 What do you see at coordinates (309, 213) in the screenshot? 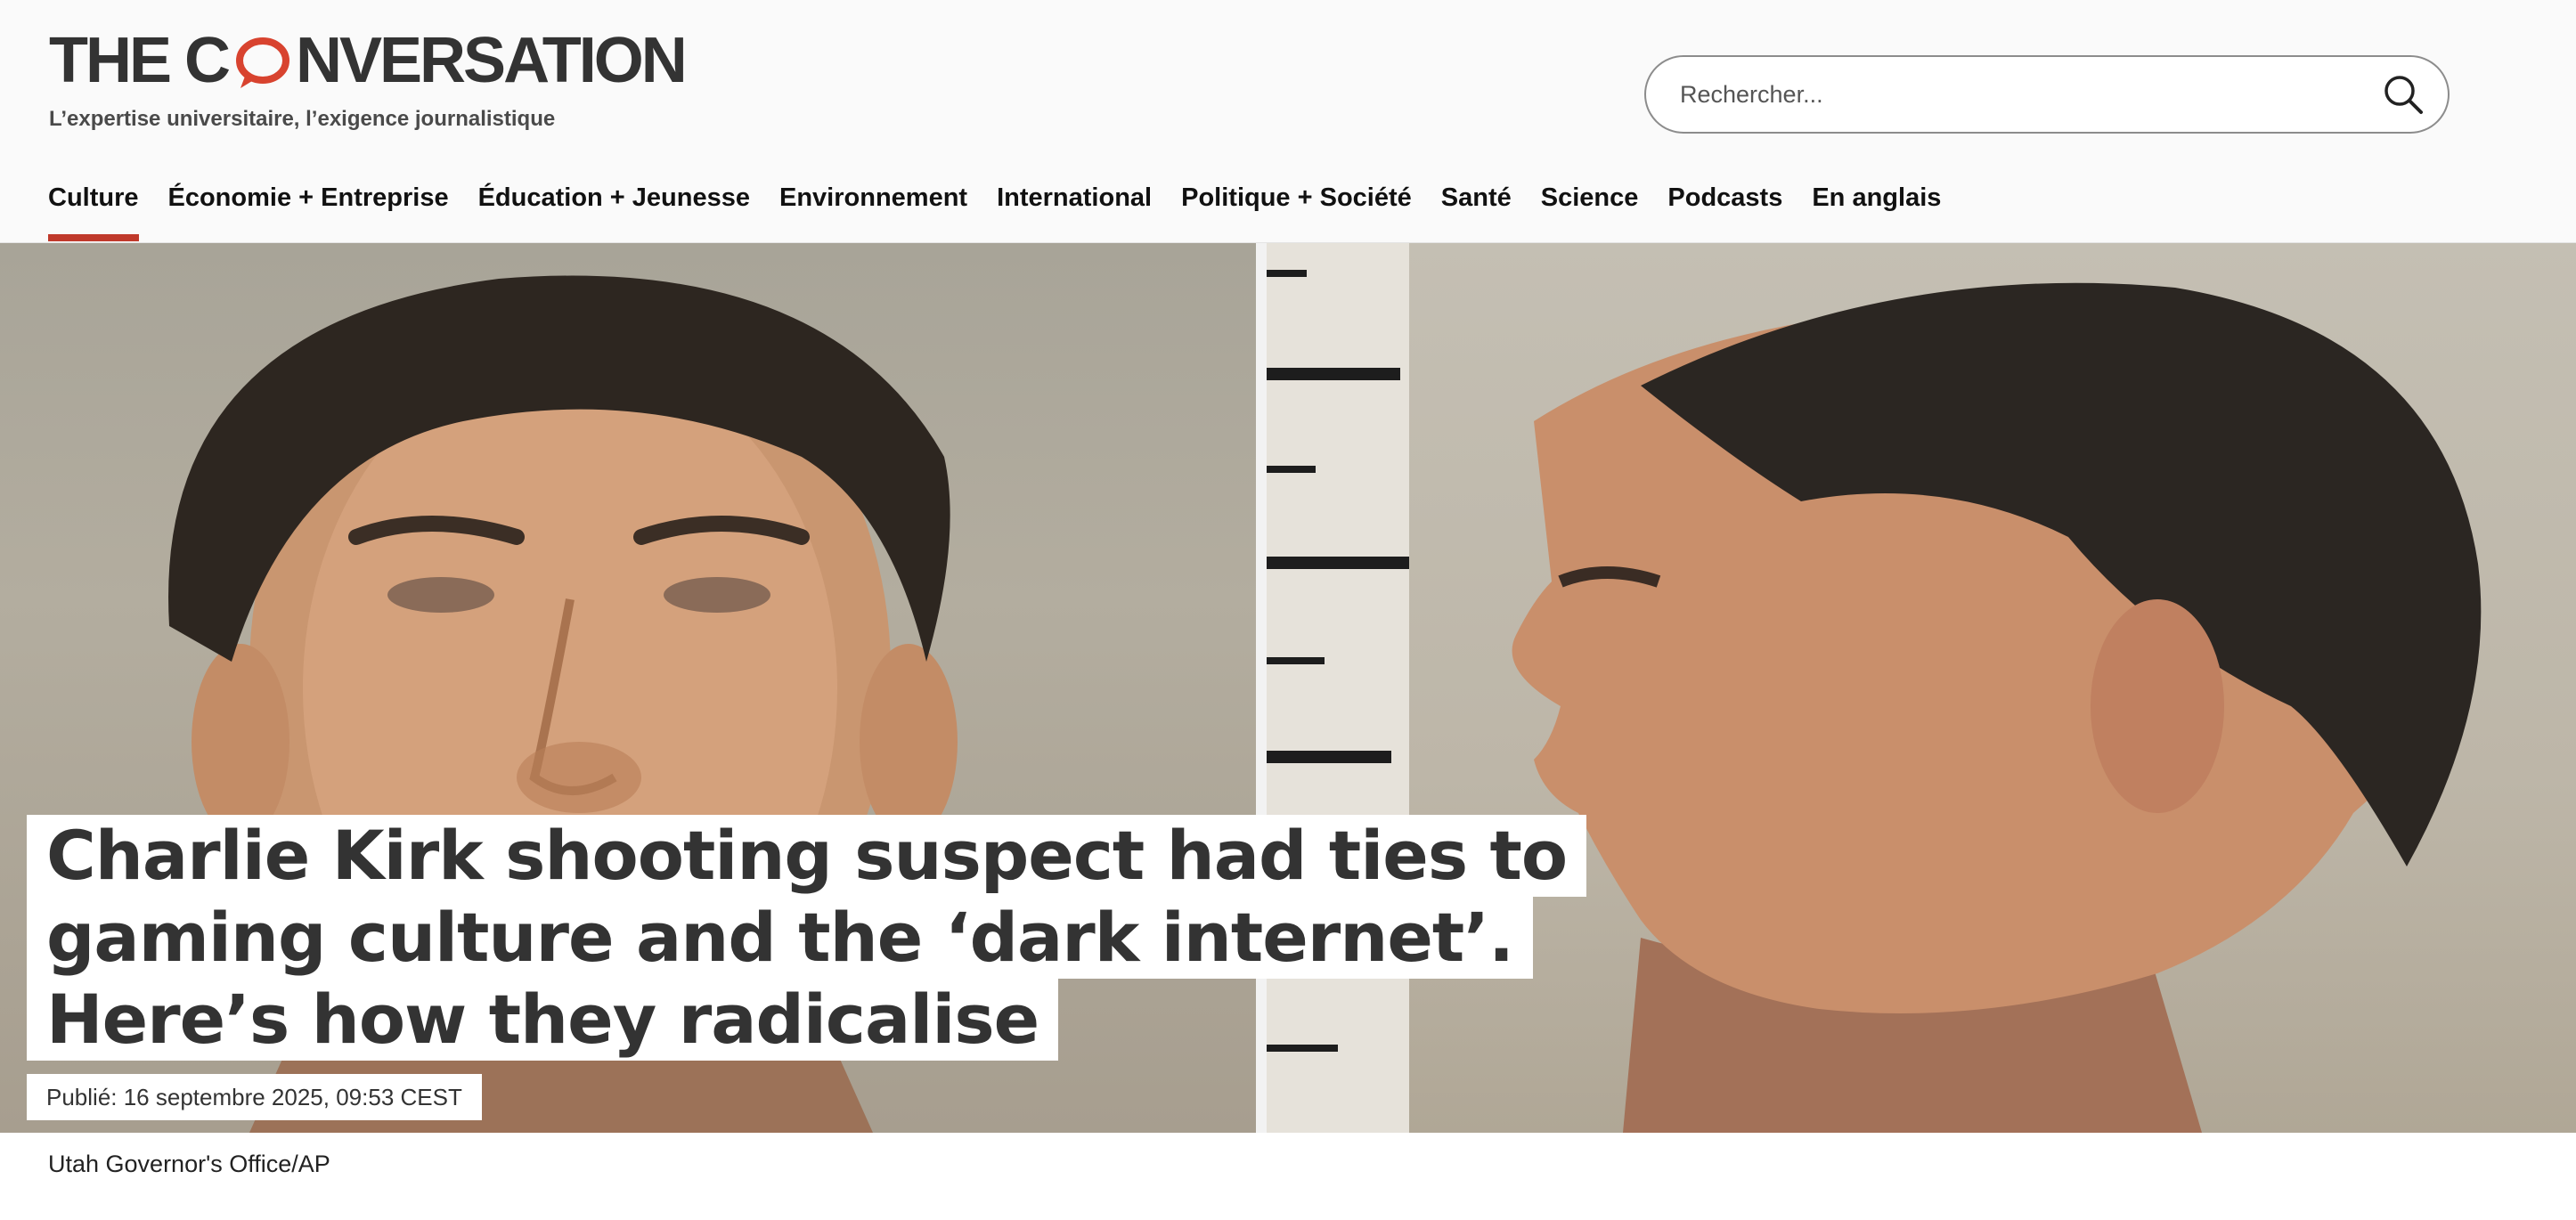
I see `nav-item-economie-entreprise: Économie + Entreprise` at bounding box center [309, 213].